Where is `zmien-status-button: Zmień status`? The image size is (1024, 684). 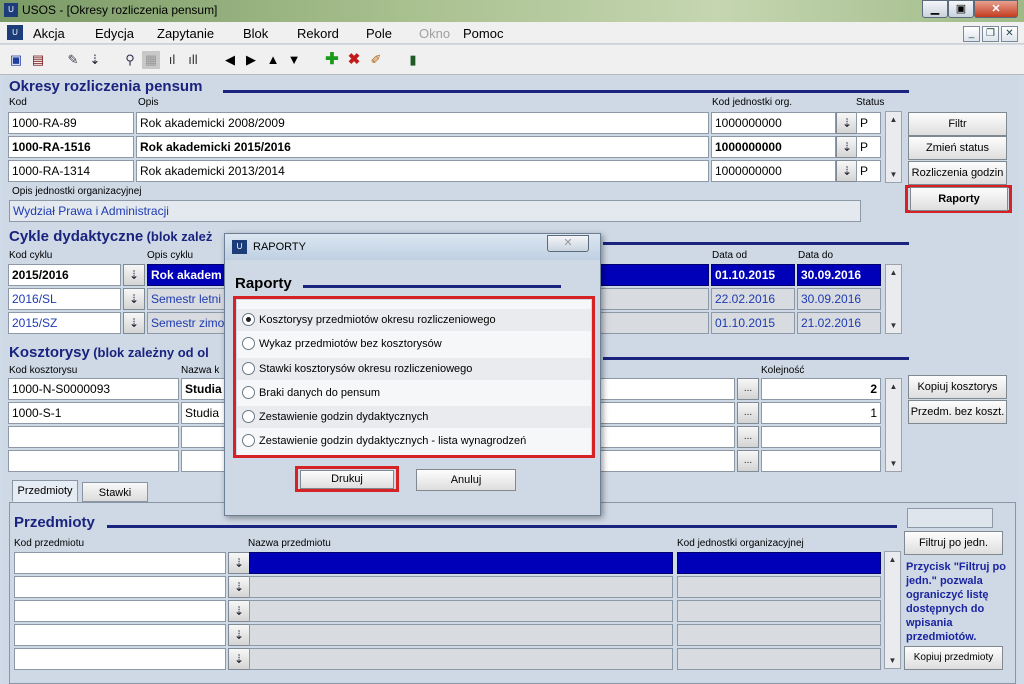 zmien-status-button: Zmień status is located at coordinates (957, 148).